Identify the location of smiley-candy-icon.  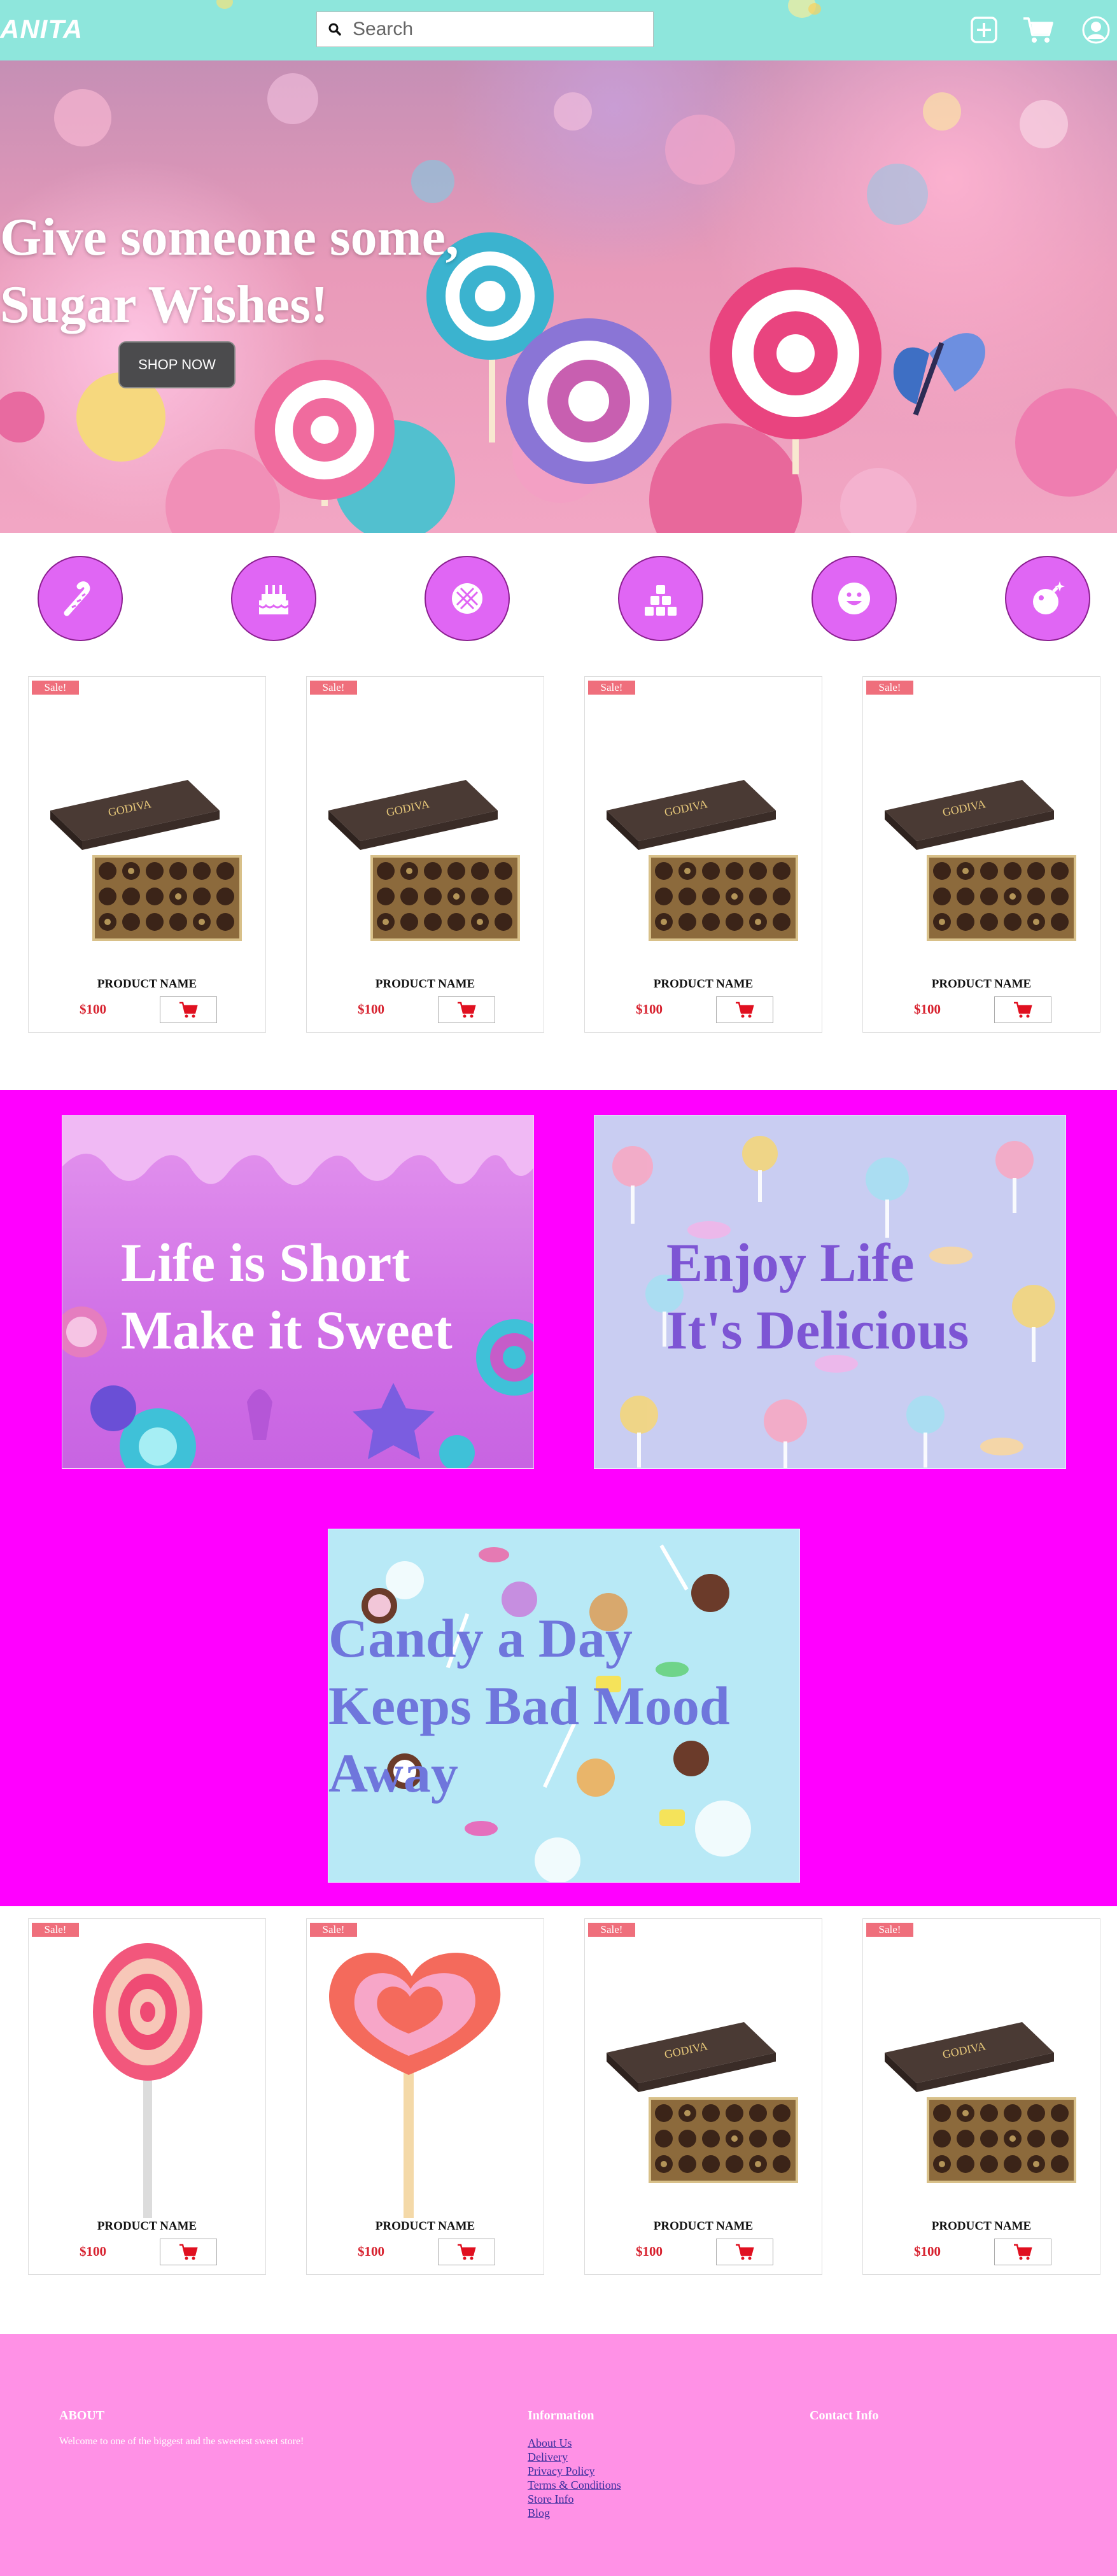
(854, 598).